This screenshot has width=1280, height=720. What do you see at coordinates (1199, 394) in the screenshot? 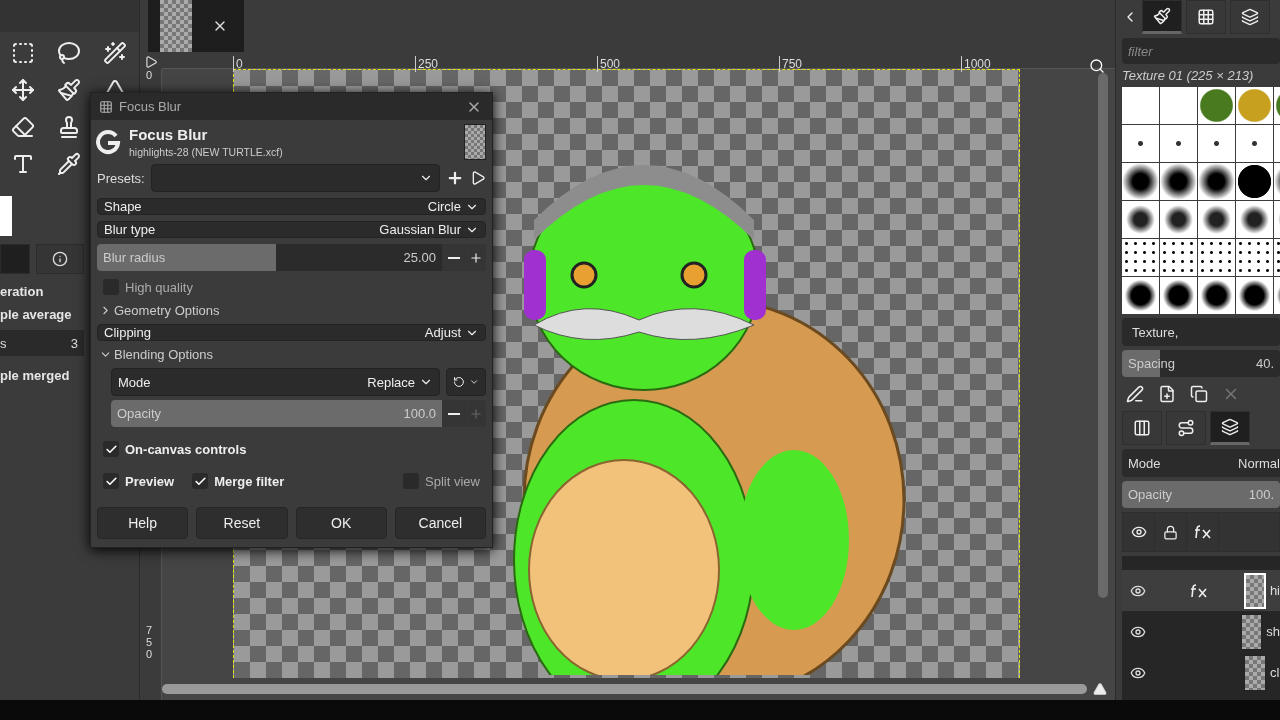
I see `duplicate-icon` at bounding box center [1199, 394].